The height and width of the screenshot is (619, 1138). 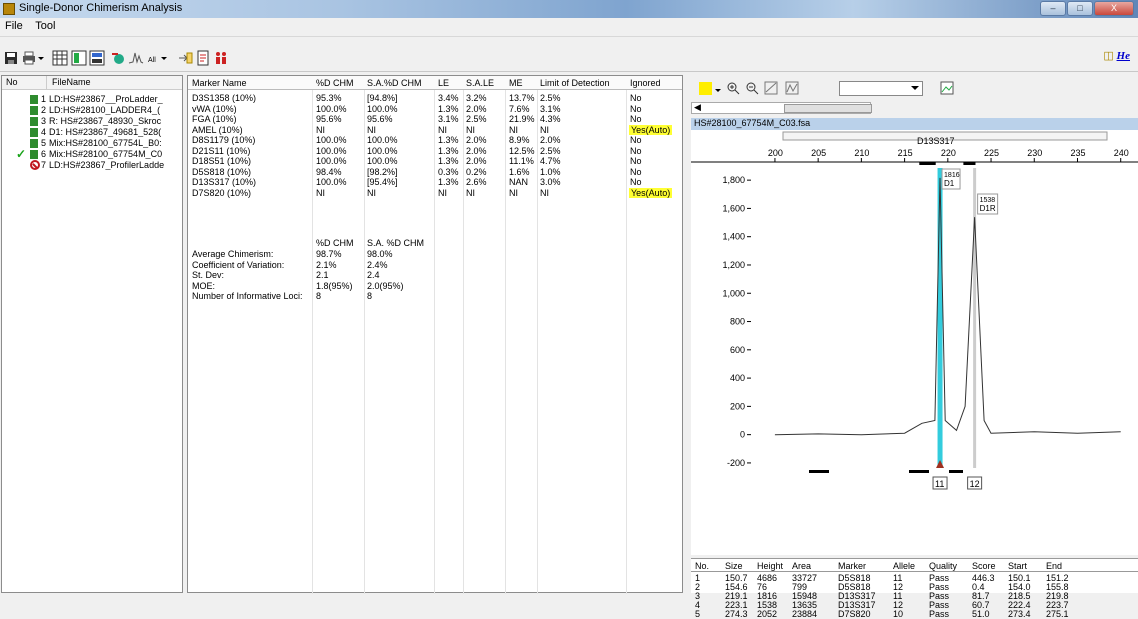 I want to click on print-icon, so click(x=29, y=58).